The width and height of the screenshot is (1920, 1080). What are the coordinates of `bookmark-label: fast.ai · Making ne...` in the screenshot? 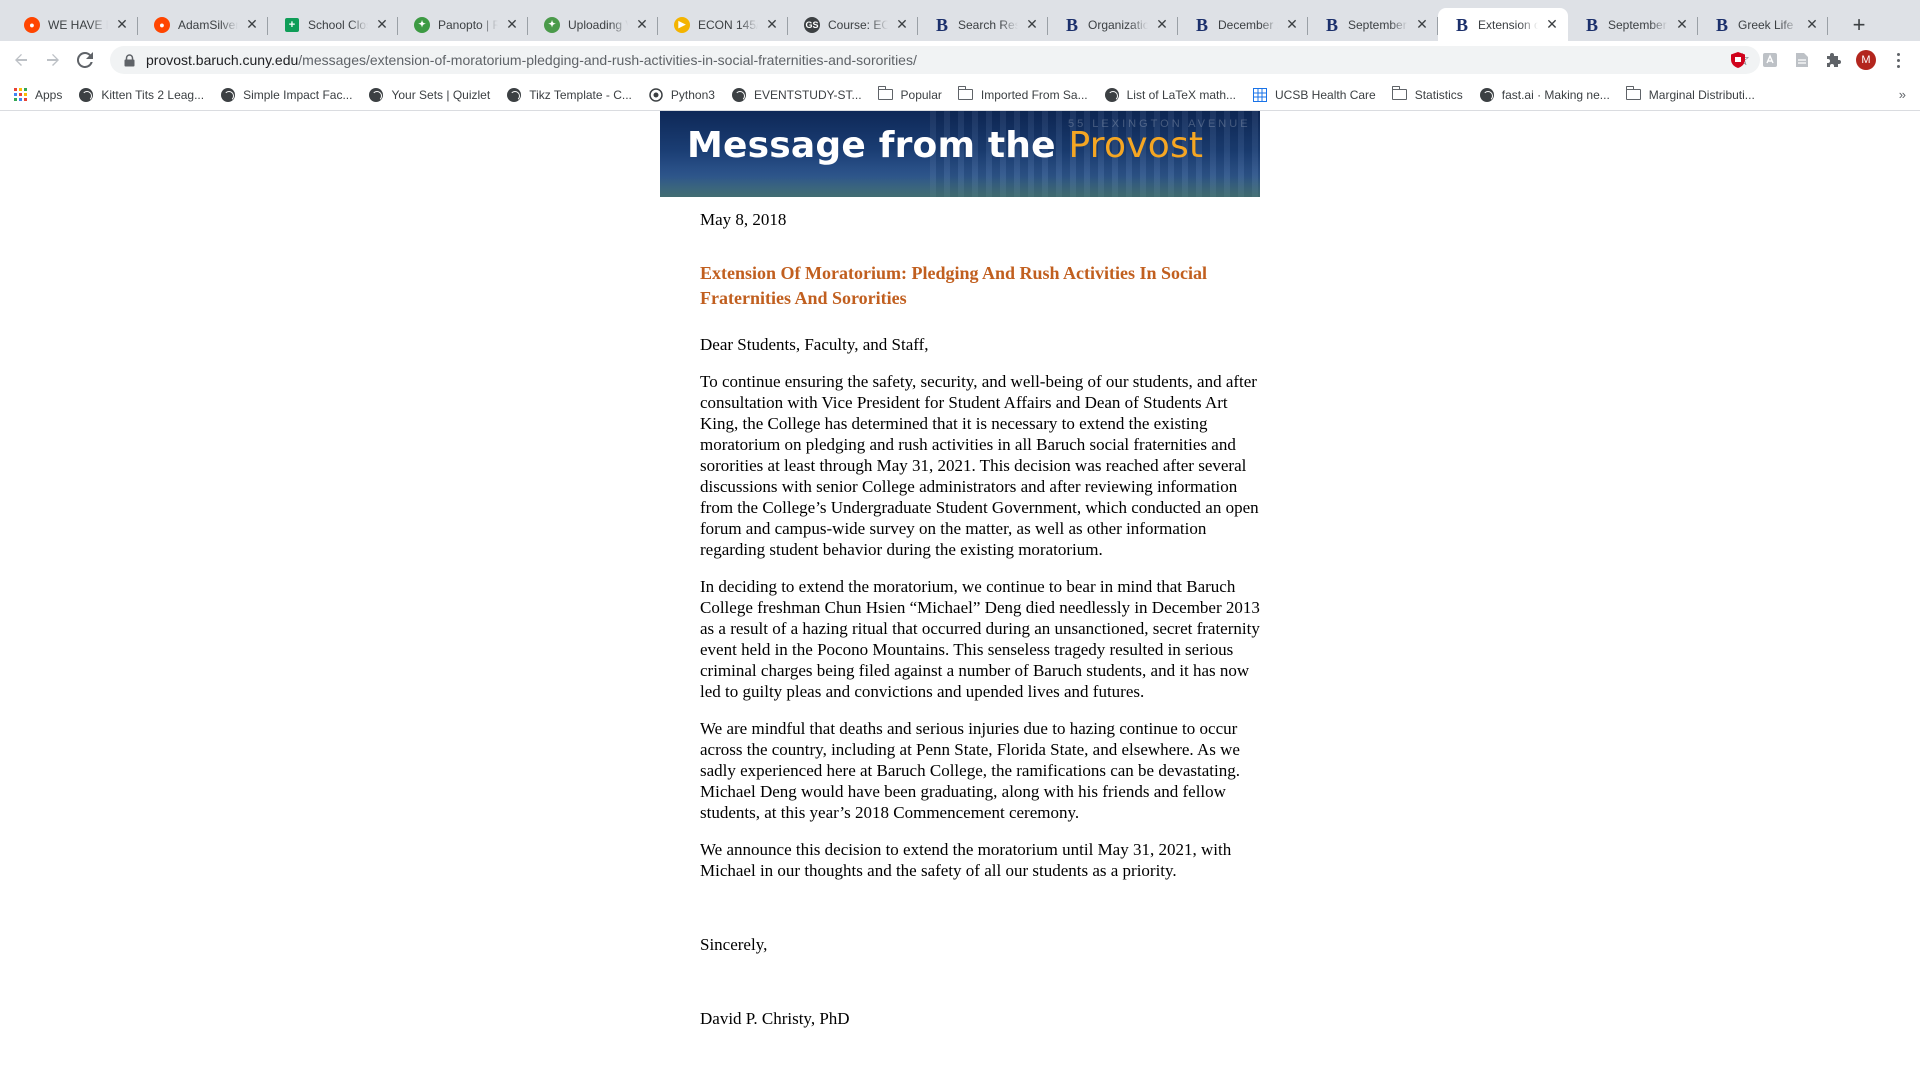 It's located at (1555, 94).